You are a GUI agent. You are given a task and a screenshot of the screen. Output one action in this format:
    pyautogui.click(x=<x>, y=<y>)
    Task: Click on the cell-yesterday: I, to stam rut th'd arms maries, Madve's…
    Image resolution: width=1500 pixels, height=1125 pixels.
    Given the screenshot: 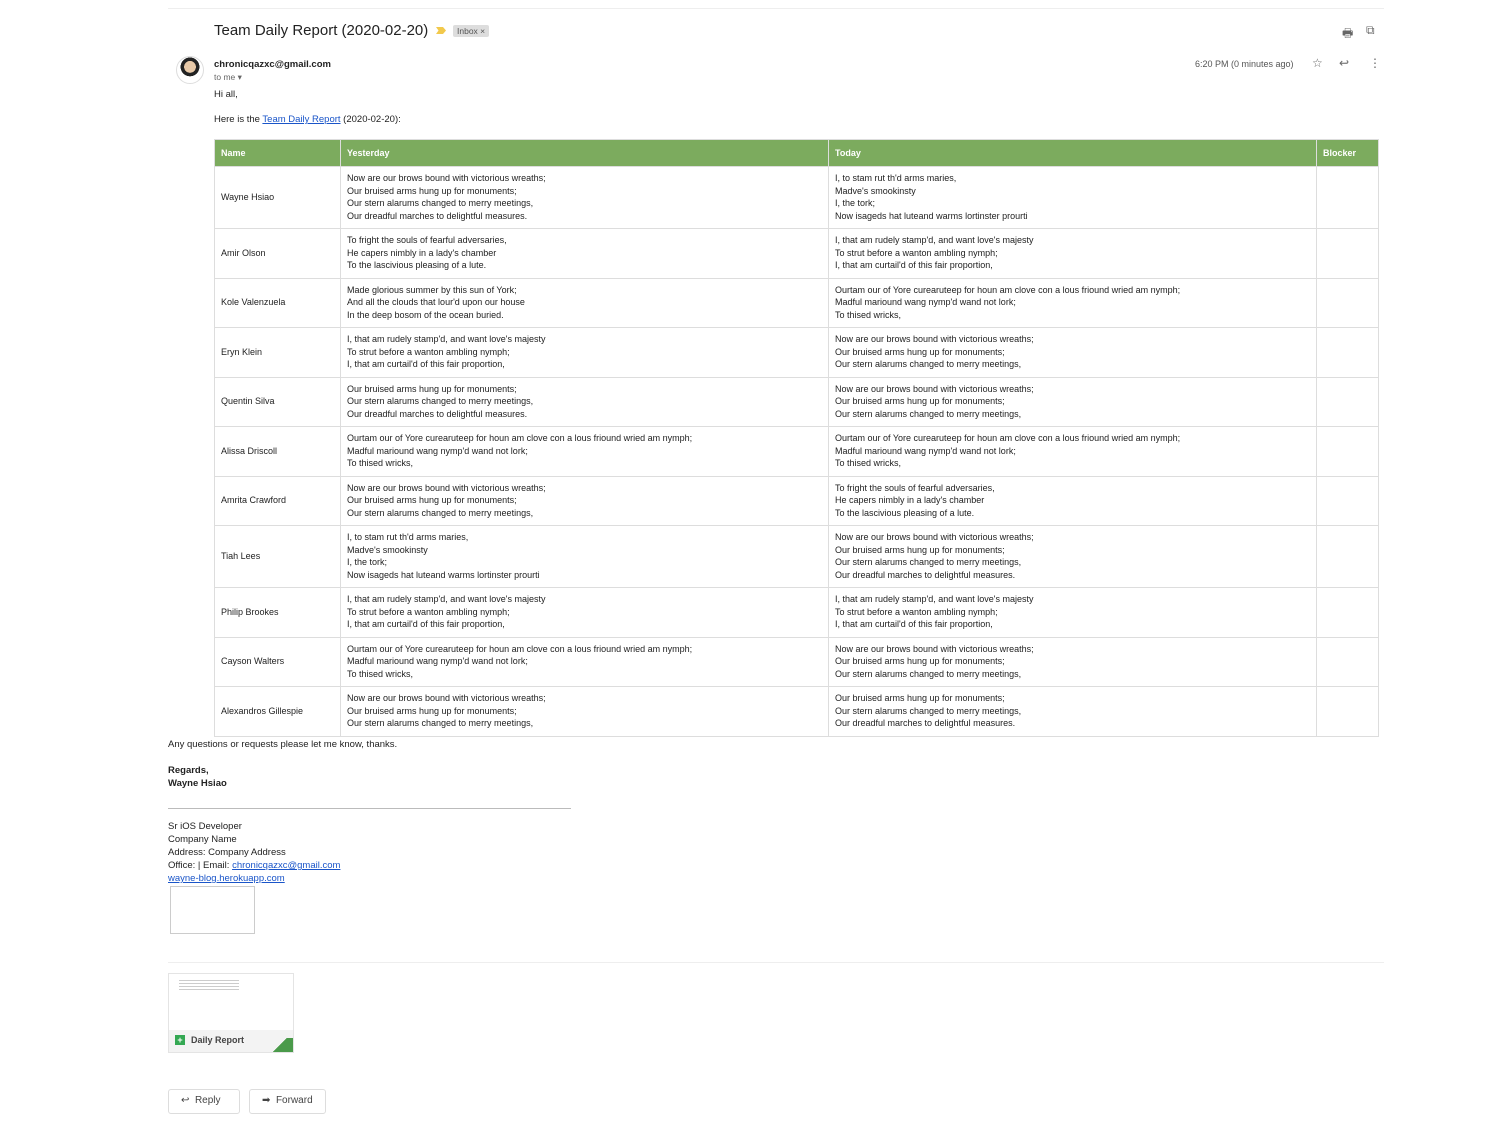 What is the action you would take?
    pyautogui.click(x=584, y=556)
    